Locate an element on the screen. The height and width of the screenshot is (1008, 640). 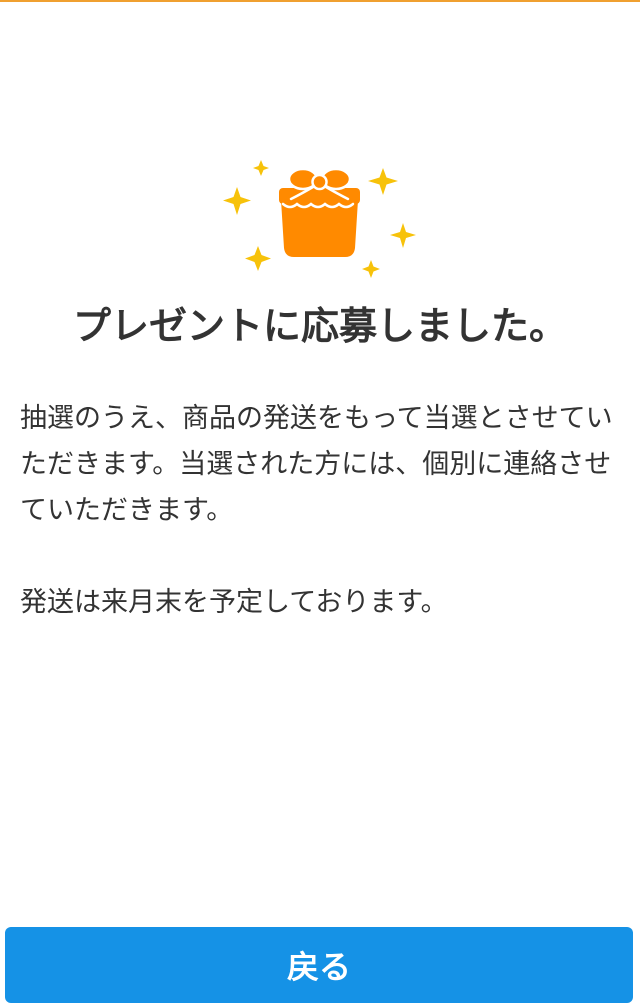
gift-box-with-sparkles-icon is located at coordinates (319, 219).